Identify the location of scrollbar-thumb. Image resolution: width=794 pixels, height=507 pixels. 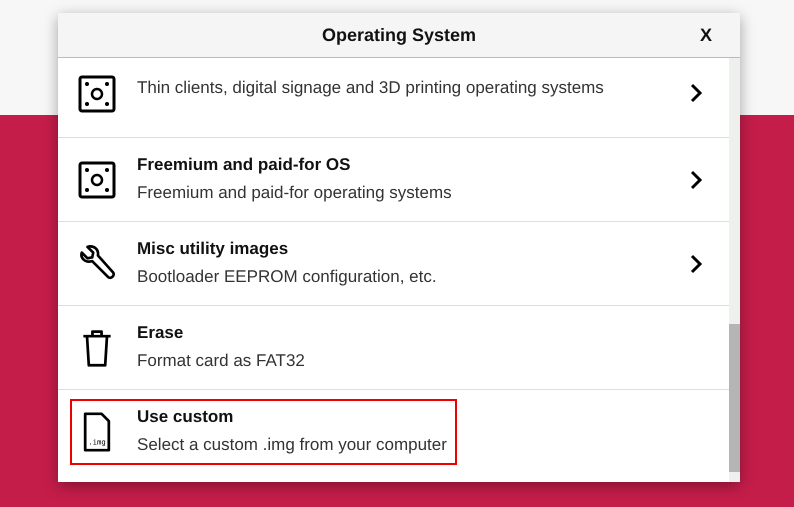
(734, 398).